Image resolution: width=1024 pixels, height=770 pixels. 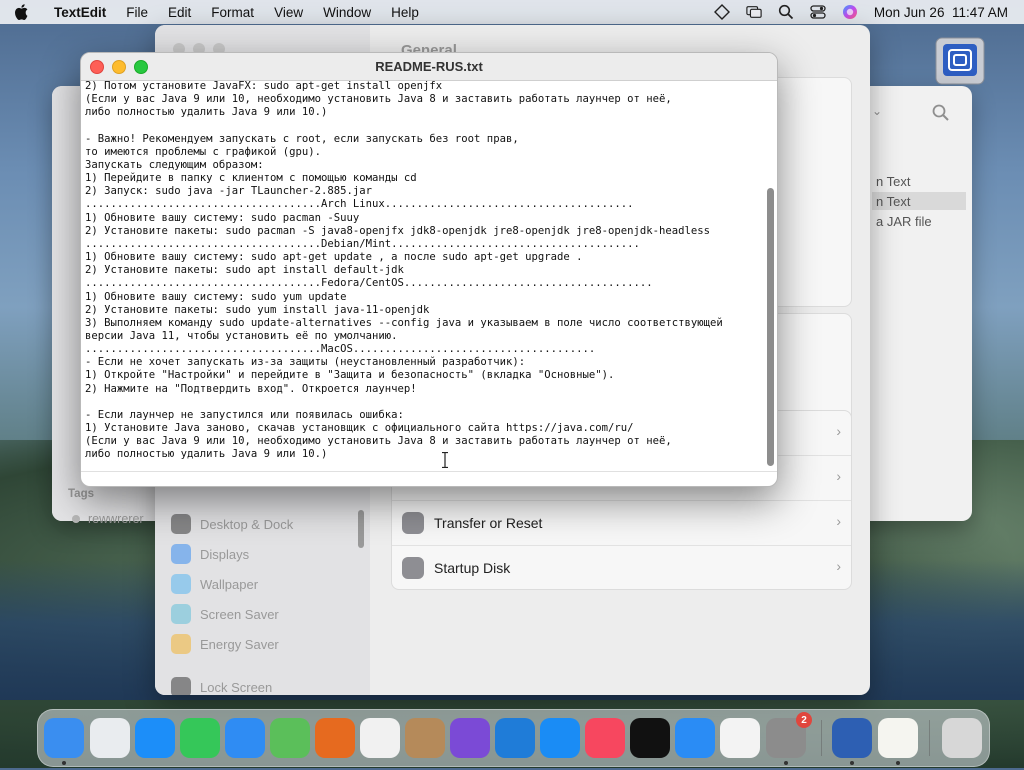 I want to click on messages-icon, so click(x=200, y=738).